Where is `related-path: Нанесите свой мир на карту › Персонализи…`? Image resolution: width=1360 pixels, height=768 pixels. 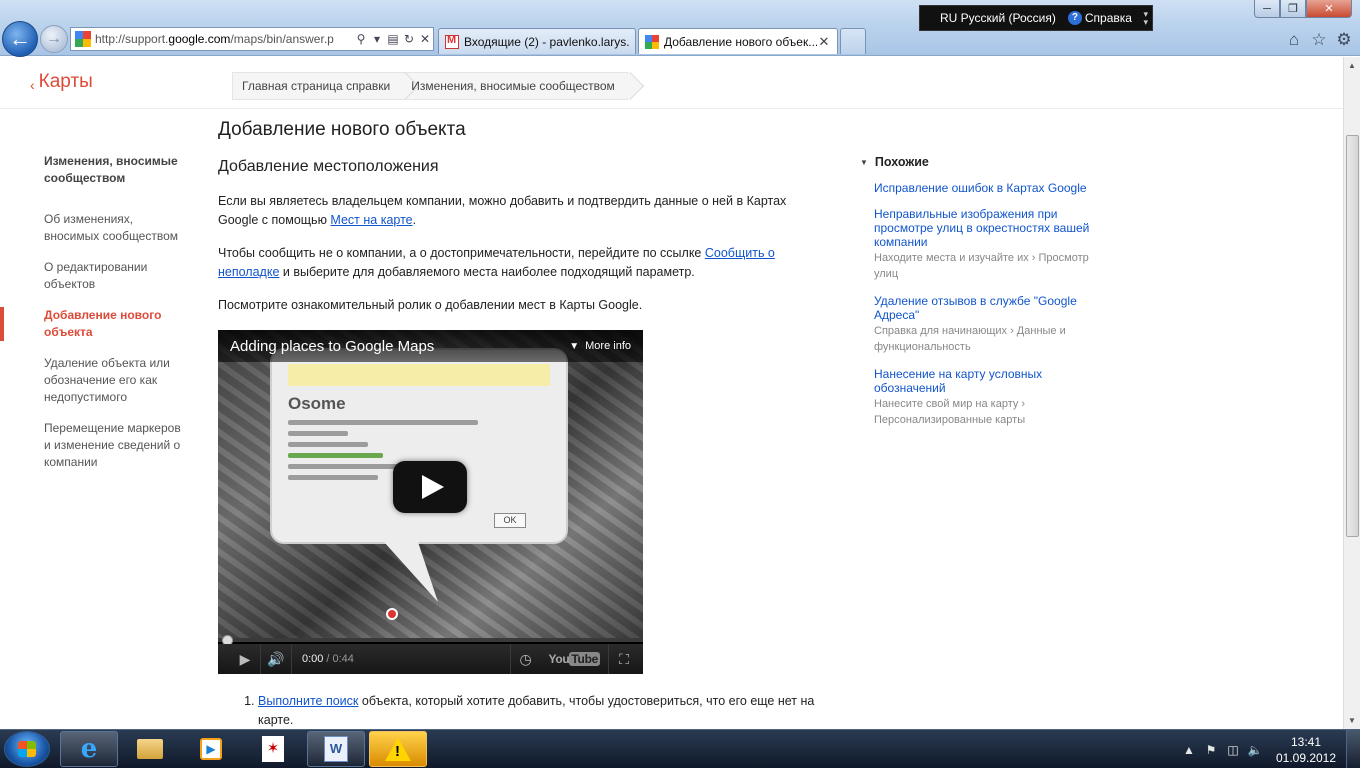 related-path: Нанесите свой мир на карту › Персонализи… is located at coordinates (950, 412).